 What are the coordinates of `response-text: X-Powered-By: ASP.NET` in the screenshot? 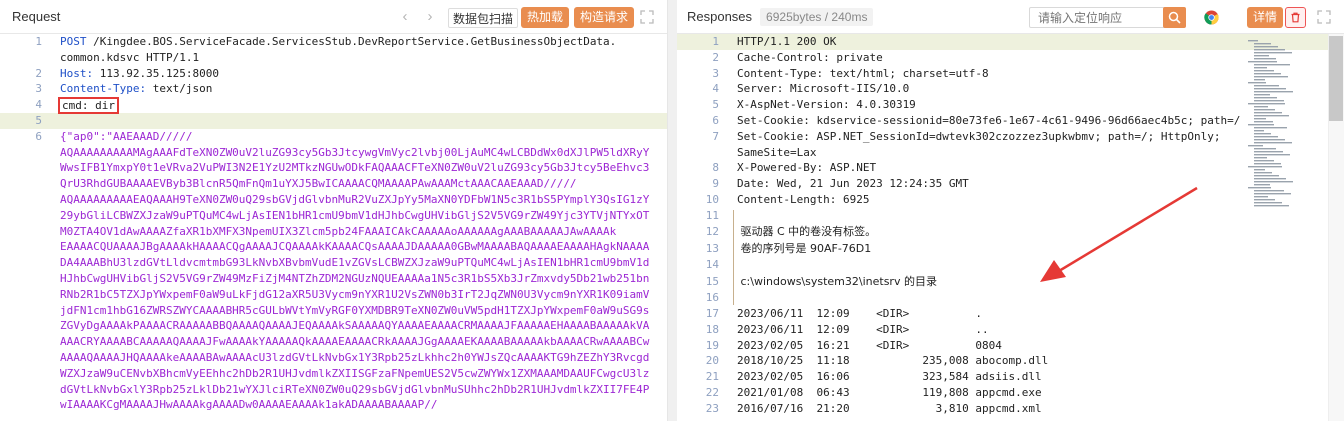 It's located at (807, 168).